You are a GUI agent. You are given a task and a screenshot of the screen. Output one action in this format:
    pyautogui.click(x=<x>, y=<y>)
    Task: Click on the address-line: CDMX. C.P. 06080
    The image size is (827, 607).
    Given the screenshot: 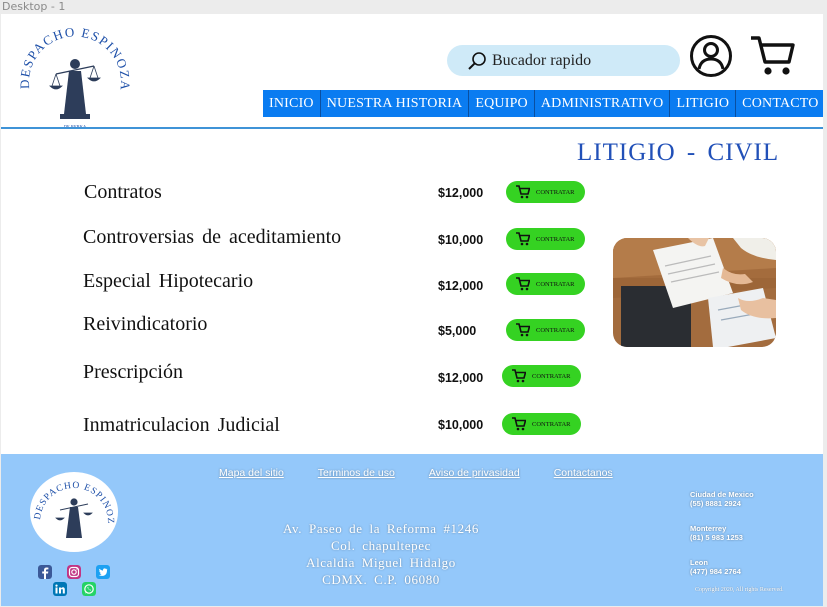 What is the action you would take?
    pyautogui.click(x=381, y=579)
    